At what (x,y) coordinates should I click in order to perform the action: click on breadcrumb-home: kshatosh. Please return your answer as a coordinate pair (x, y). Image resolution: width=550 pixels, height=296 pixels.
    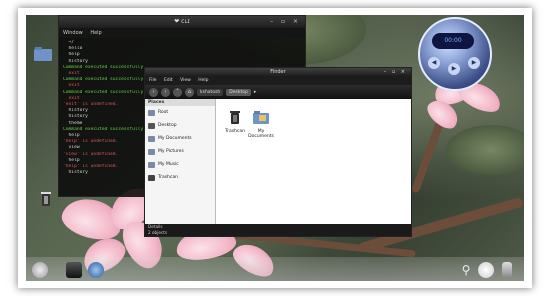
    Looking at the image, I should click on (210, 92).